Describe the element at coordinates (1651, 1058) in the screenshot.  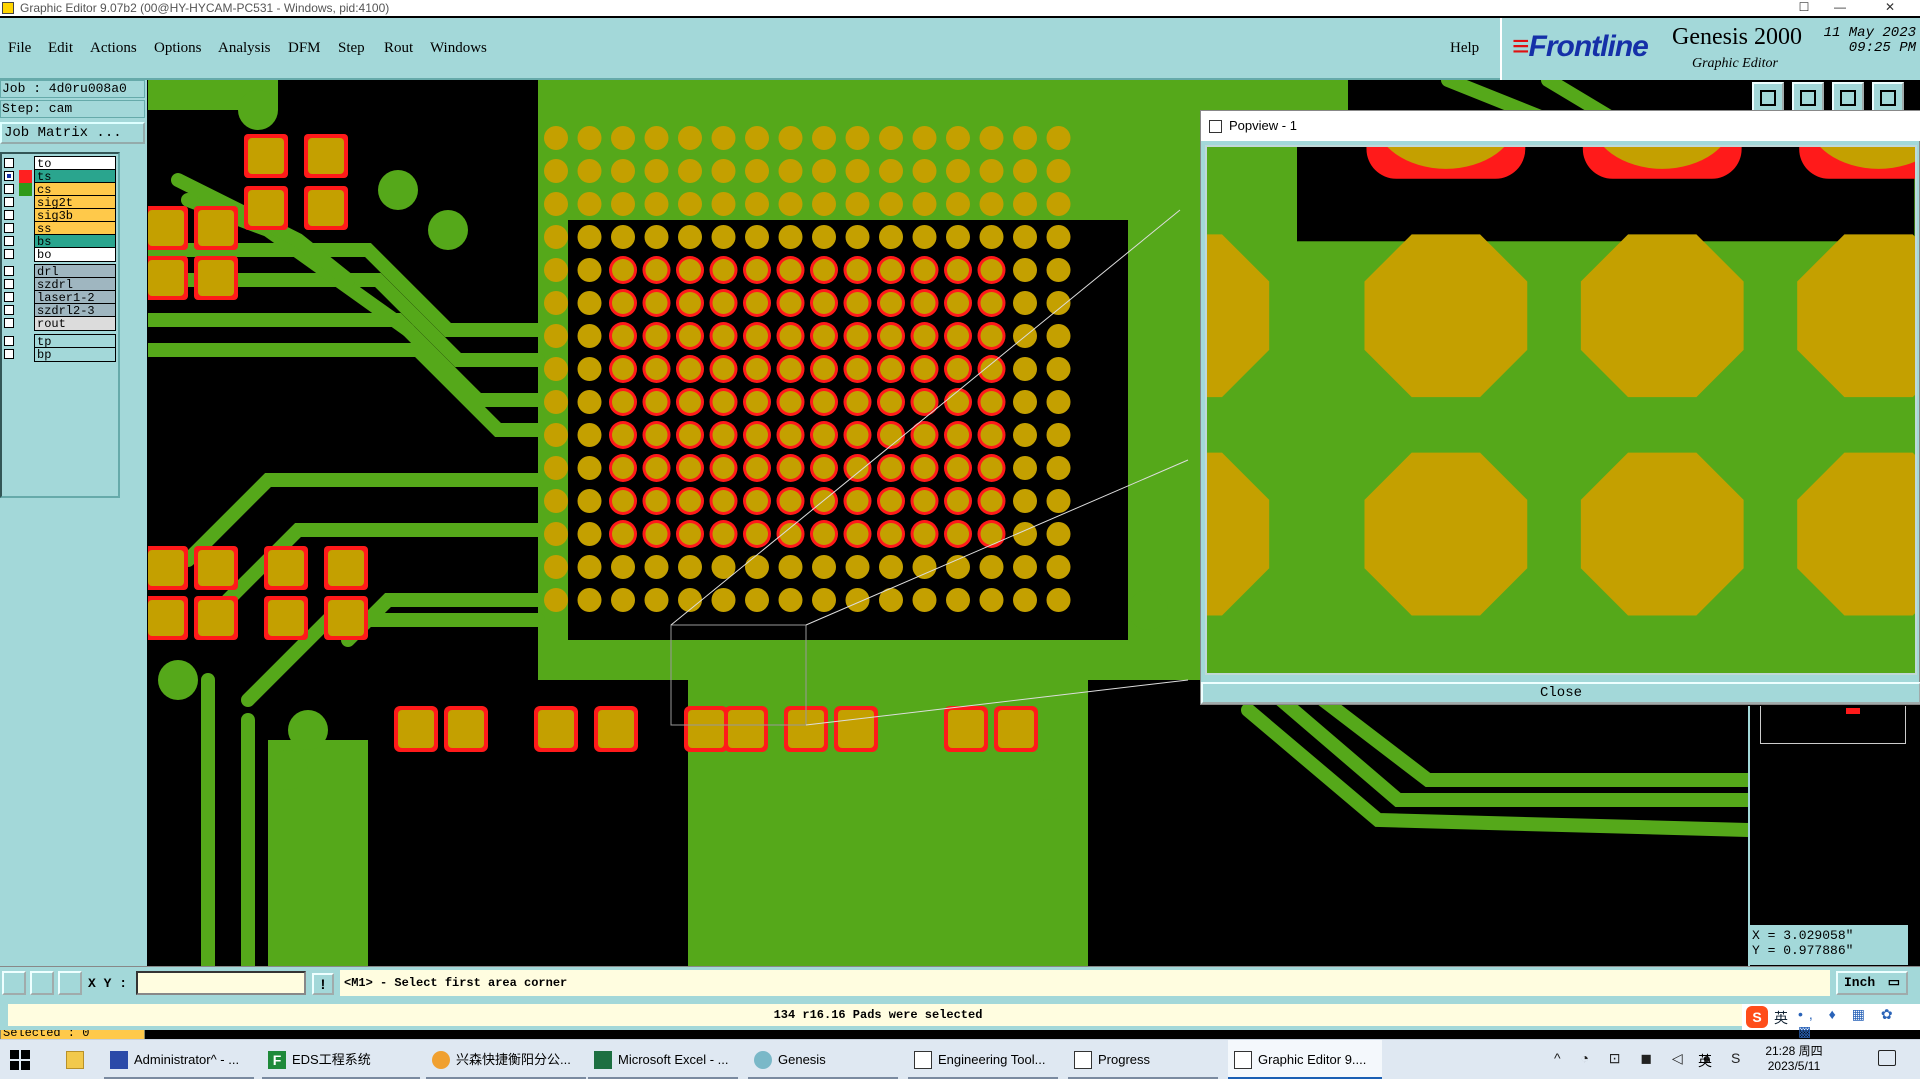
I see `tray-icons: ^ ◔ ⊡ ◼ ◁ ● S` at that location.